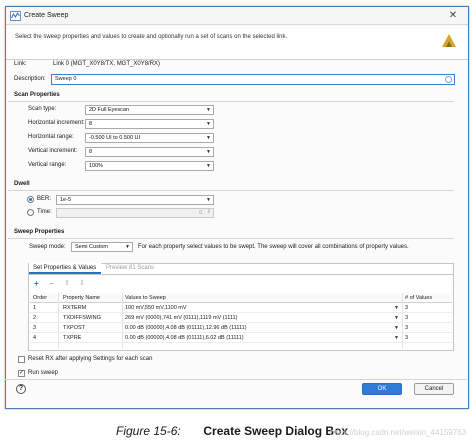 This screenshot has height=440, width=474. I want to click on row-order: 1, so click(35, 308).